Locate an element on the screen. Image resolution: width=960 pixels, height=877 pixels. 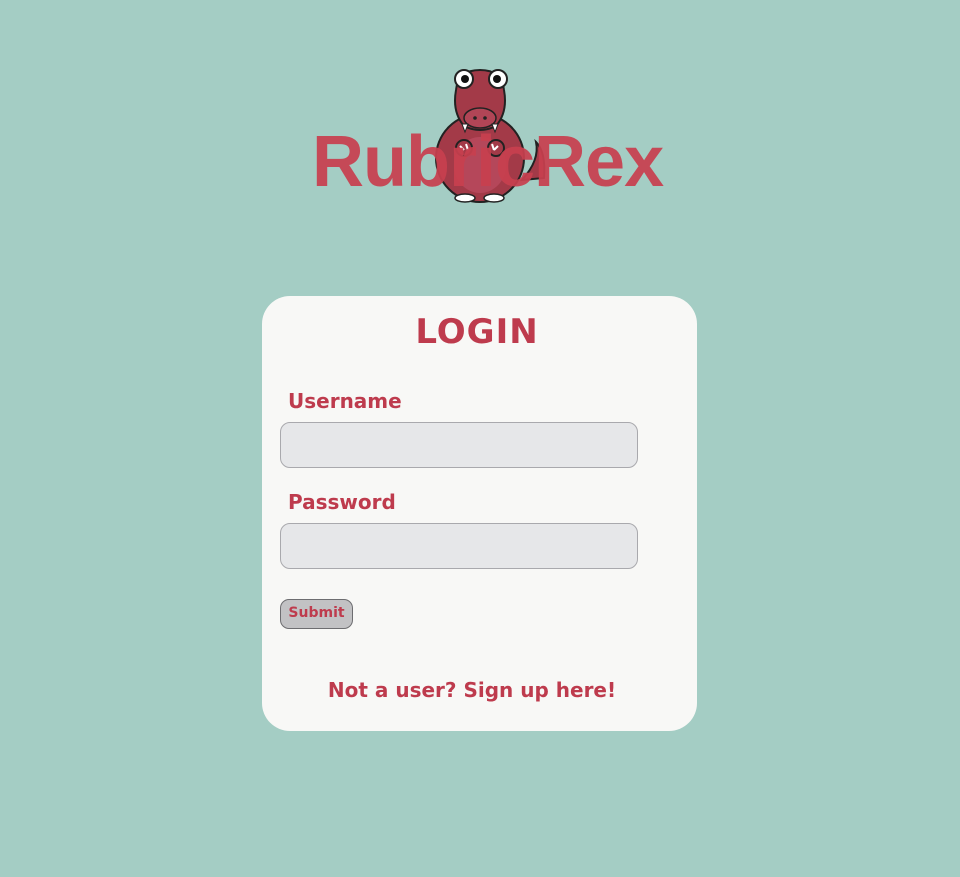
signup-link: Not a user? Sign up here! is located at coordinates (472, 690).